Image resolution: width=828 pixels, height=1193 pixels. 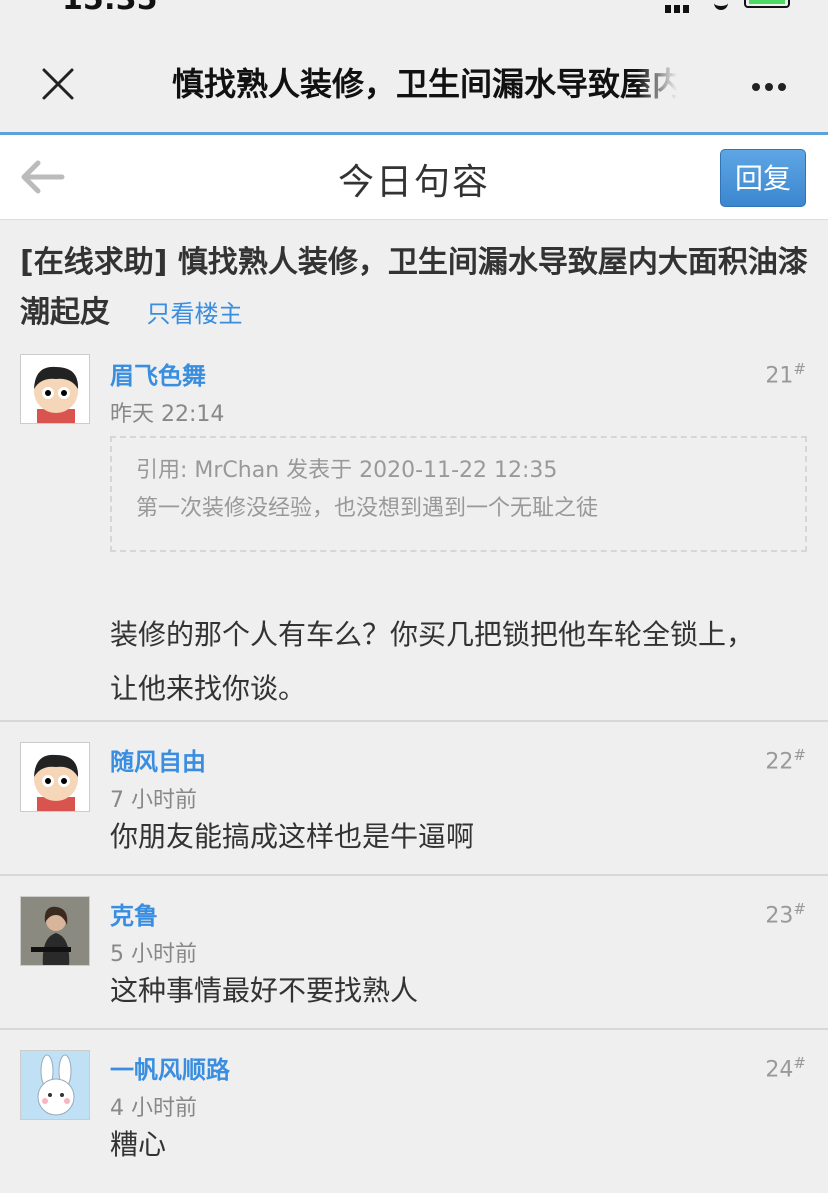 What do you see at coordinates (785, 914) in the screenshot?
I see `floor-number: 23#` at bounding box center [785, 914].